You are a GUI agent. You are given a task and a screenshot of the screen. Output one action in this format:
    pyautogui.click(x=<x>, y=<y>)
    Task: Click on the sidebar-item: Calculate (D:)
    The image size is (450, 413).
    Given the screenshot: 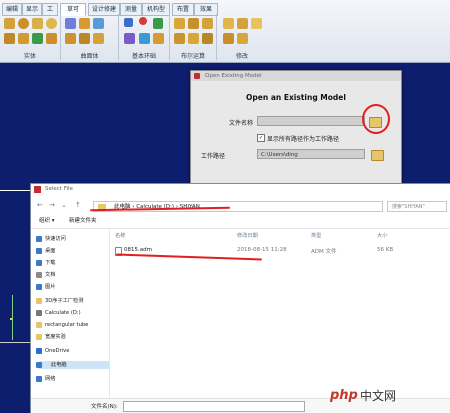 What is the action you would take?
    pyautogui.click(x=58, y=313)
    